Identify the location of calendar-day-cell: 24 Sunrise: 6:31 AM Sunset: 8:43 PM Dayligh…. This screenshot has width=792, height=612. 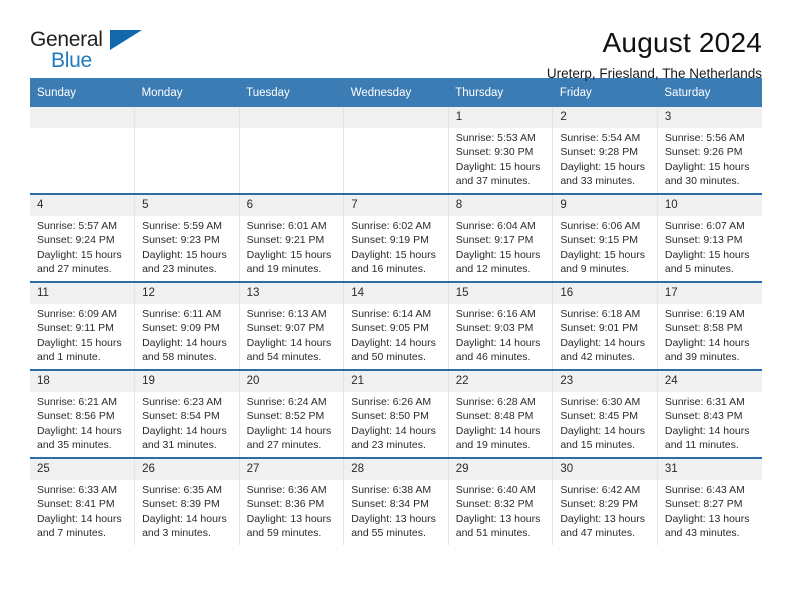
(709, 413).